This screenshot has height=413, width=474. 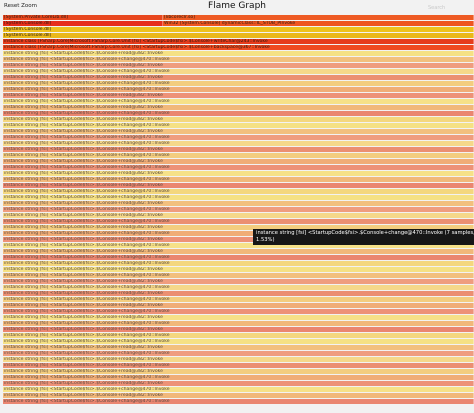 I want to click on frame-libcoreclr: [libcoreclr.so], so click(x=318, y=18).